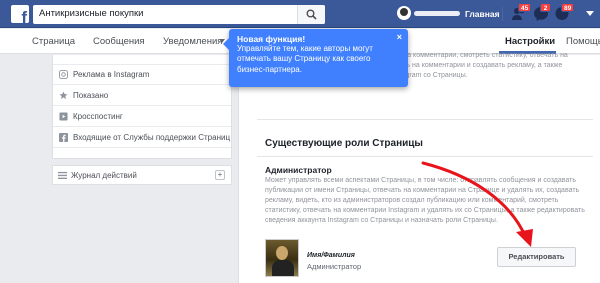 The height and width of the screenshot is (283, 600). I want to click on instagram-icon, so click(63, 74).